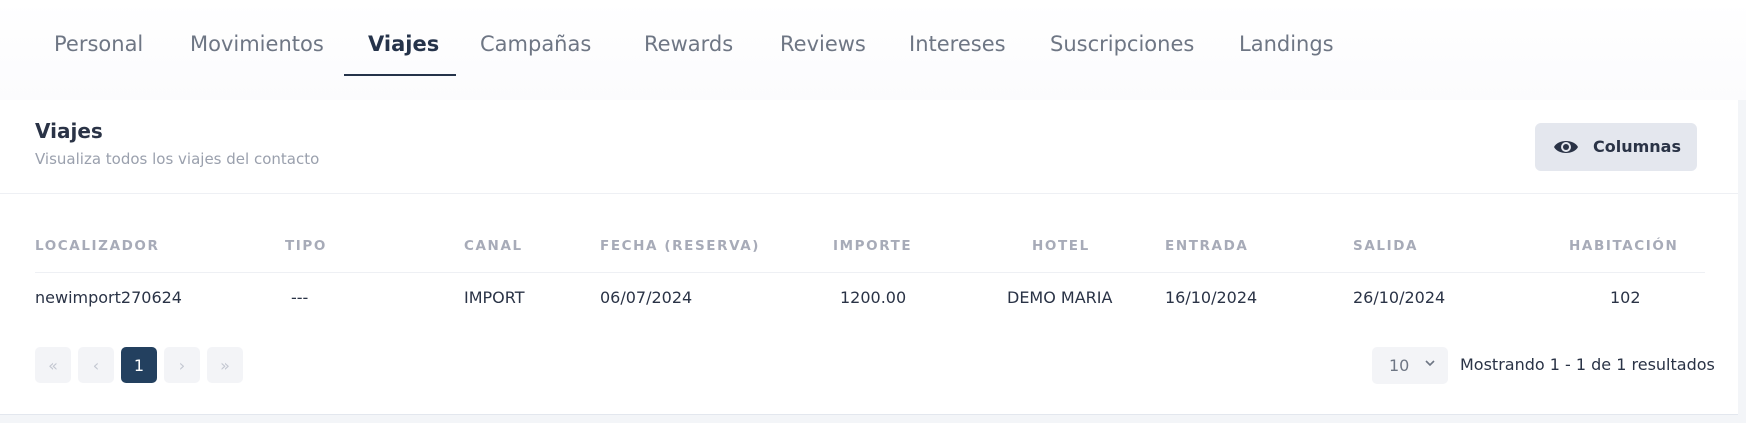  What do you see at coordinates (1060, 297) in the screenshot?
I see `cell-hotel: DEMO MARIA` at bounding box center [1060, 297].